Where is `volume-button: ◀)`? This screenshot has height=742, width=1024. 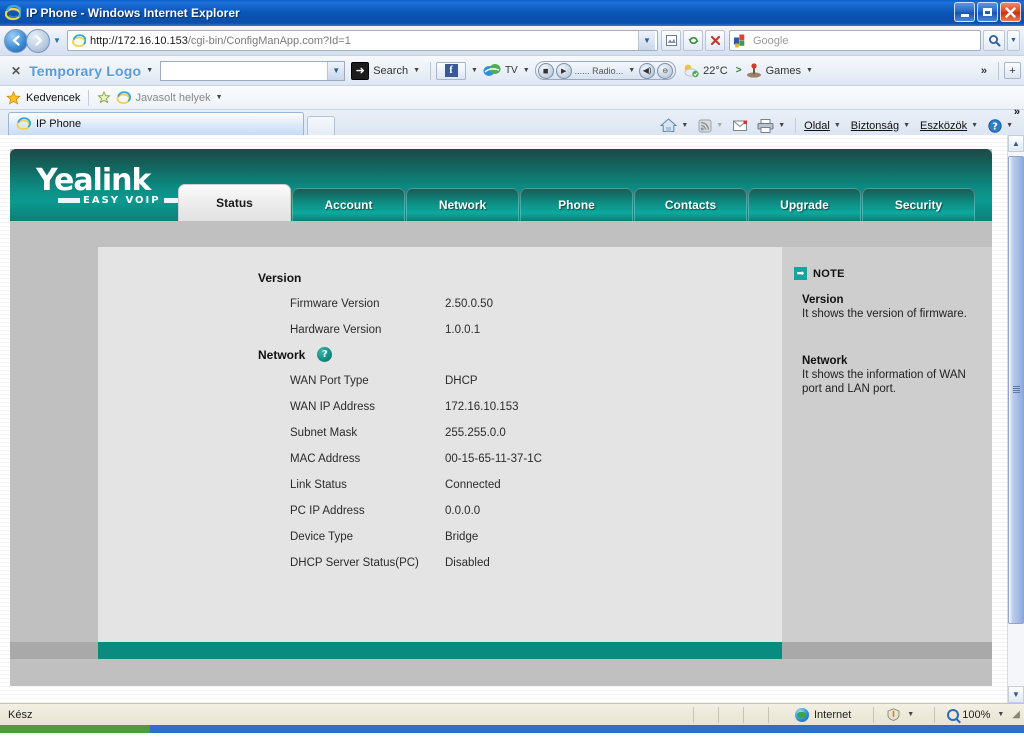
volume-button: ◀) is located at coordinates (647, 70).